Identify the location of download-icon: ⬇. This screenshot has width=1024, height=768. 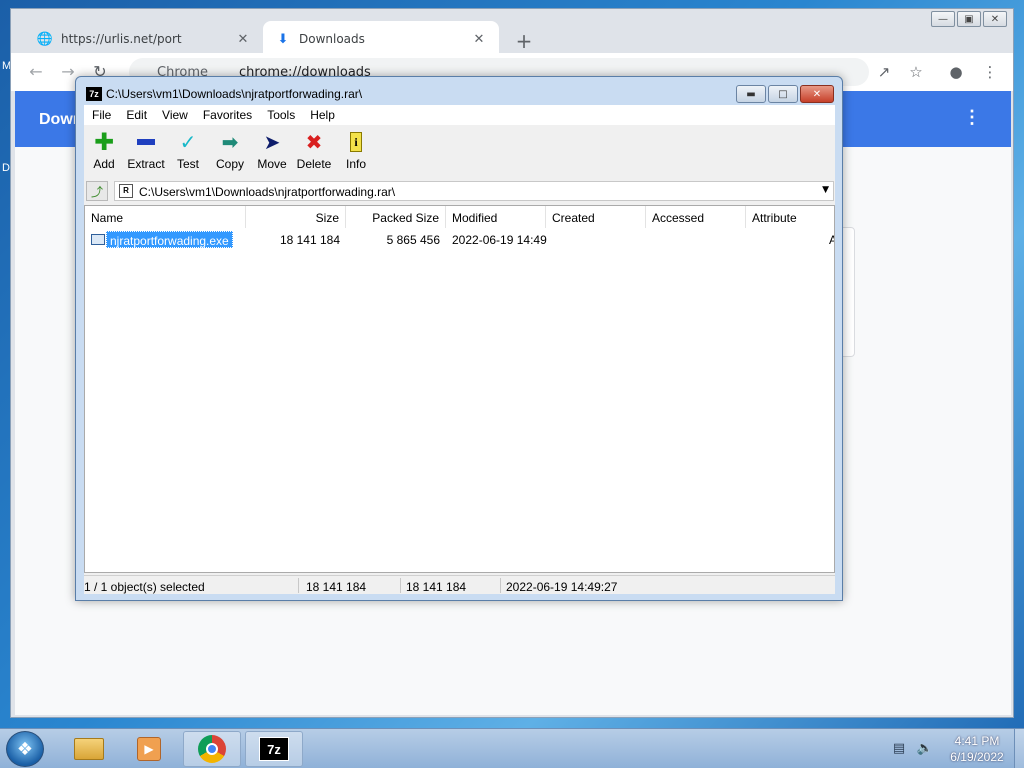
(283, 39).